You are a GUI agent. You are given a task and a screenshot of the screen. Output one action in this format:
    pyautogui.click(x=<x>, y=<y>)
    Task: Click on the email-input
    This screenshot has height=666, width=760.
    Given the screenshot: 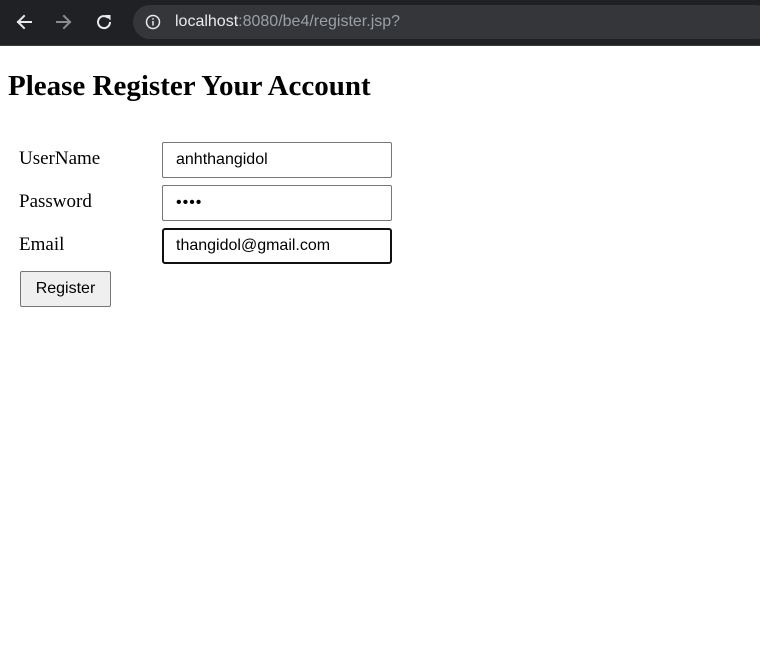 What is the action you would take?
    pyautogui.click(x=277, y=246)
    